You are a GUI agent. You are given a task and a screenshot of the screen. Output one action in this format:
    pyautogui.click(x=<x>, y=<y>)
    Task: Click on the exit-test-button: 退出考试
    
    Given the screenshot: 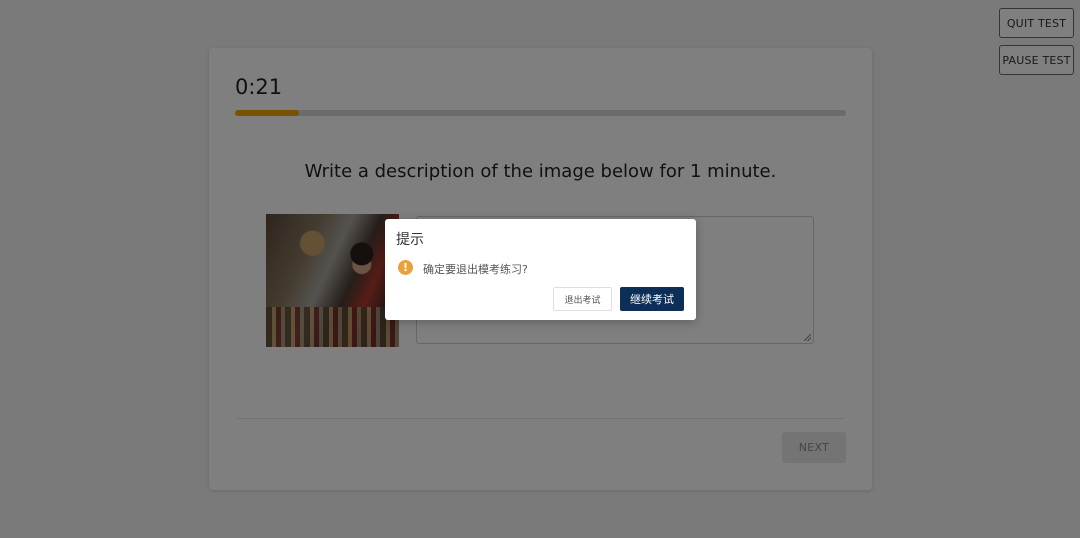 What is the action you would take?
    pyautogui.click(x=582, y=299)
    